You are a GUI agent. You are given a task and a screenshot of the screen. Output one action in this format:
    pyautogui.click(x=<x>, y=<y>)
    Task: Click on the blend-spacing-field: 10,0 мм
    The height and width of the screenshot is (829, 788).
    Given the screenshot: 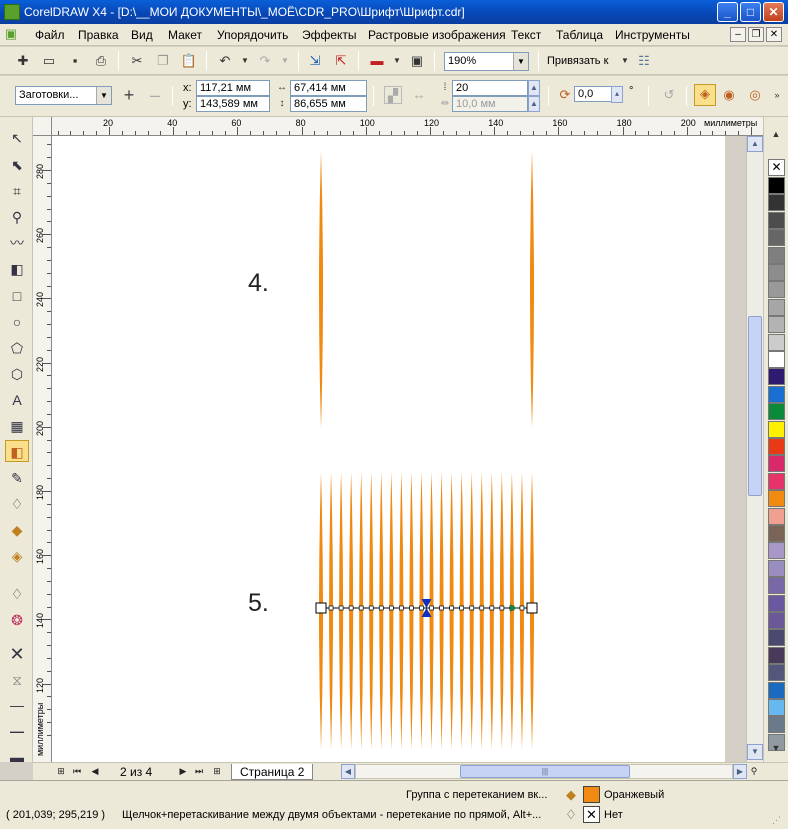 What is the action you would take?
    pyautogui.click(x=490, y=104)
    